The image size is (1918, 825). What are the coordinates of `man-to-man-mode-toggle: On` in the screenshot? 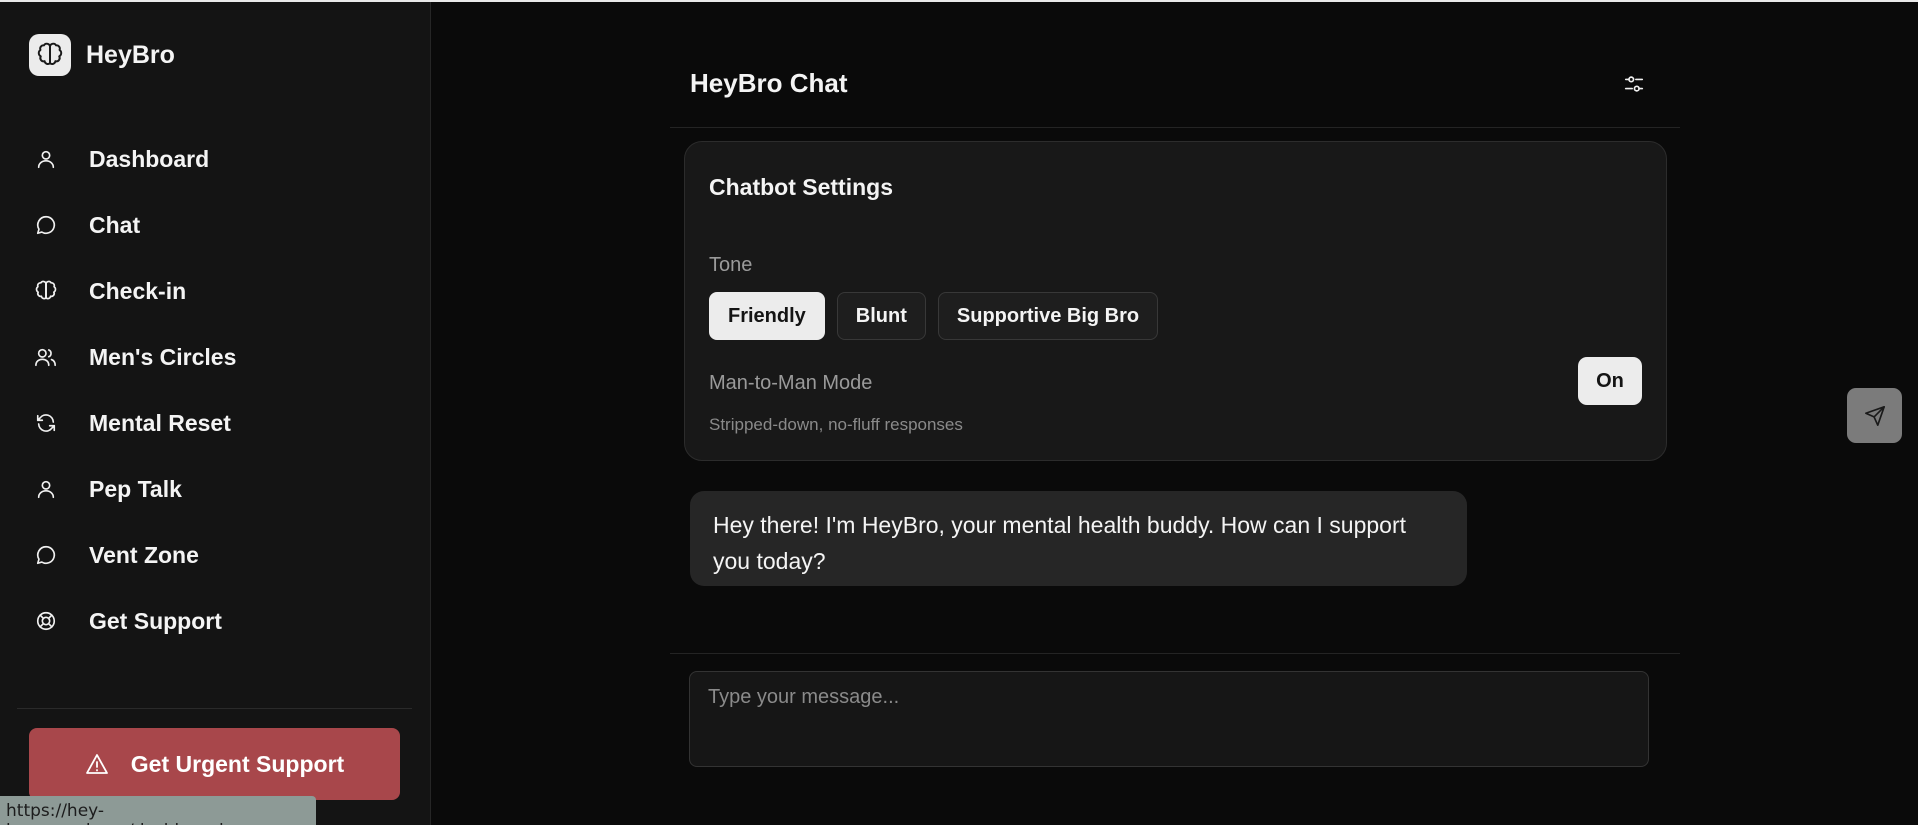 It's located at (1610, 381).